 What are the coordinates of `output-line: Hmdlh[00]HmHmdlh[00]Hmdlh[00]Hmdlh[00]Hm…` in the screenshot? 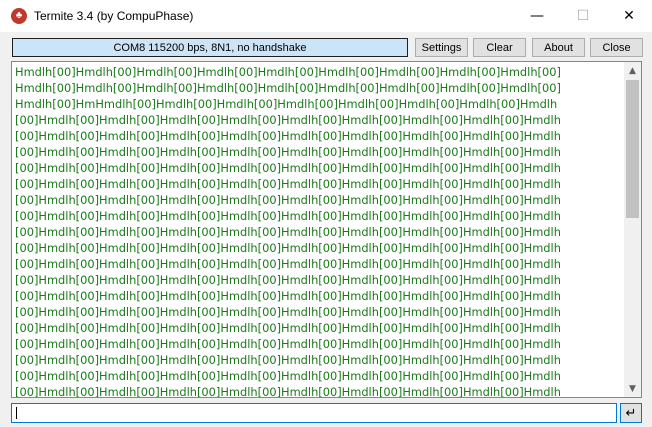 It's located at (286, 104).